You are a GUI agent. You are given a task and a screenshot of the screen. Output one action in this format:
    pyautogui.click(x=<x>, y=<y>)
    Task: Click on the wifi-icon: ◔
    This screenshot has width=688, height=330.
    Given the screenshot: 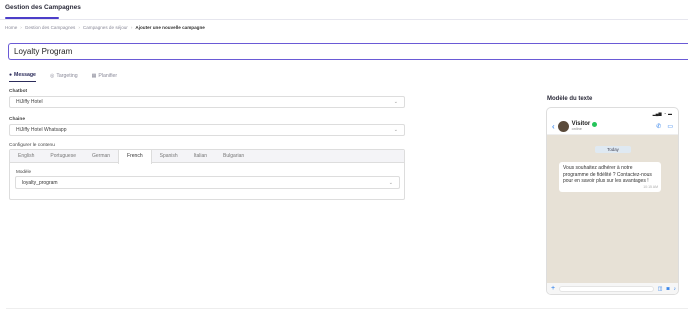 What is the action you would take?
    pyautogui.click(x=664, y=113)
    